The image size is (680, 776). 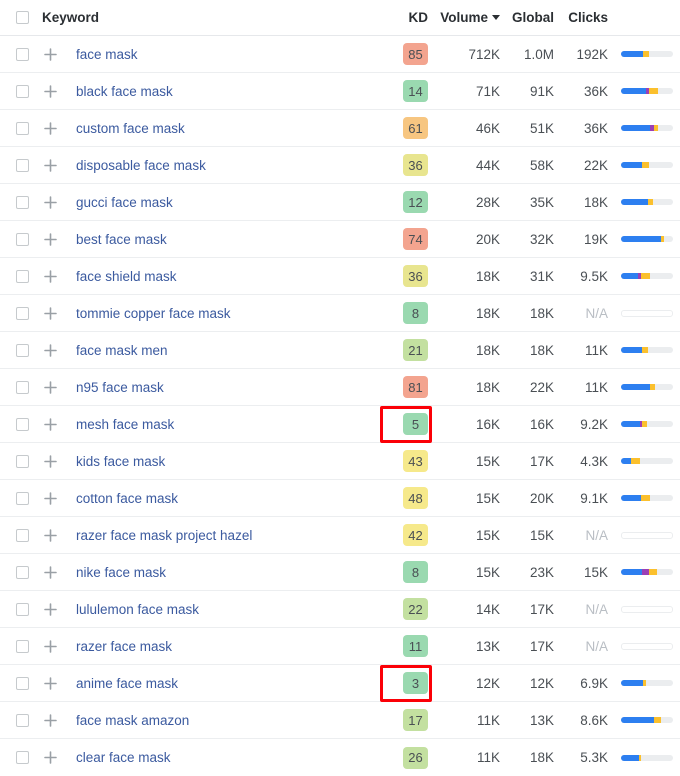 What do you see at coordinates (126, 276) in the screenshot?
I see `keyword-link: face shield mask` at bounding box center [126, 276].